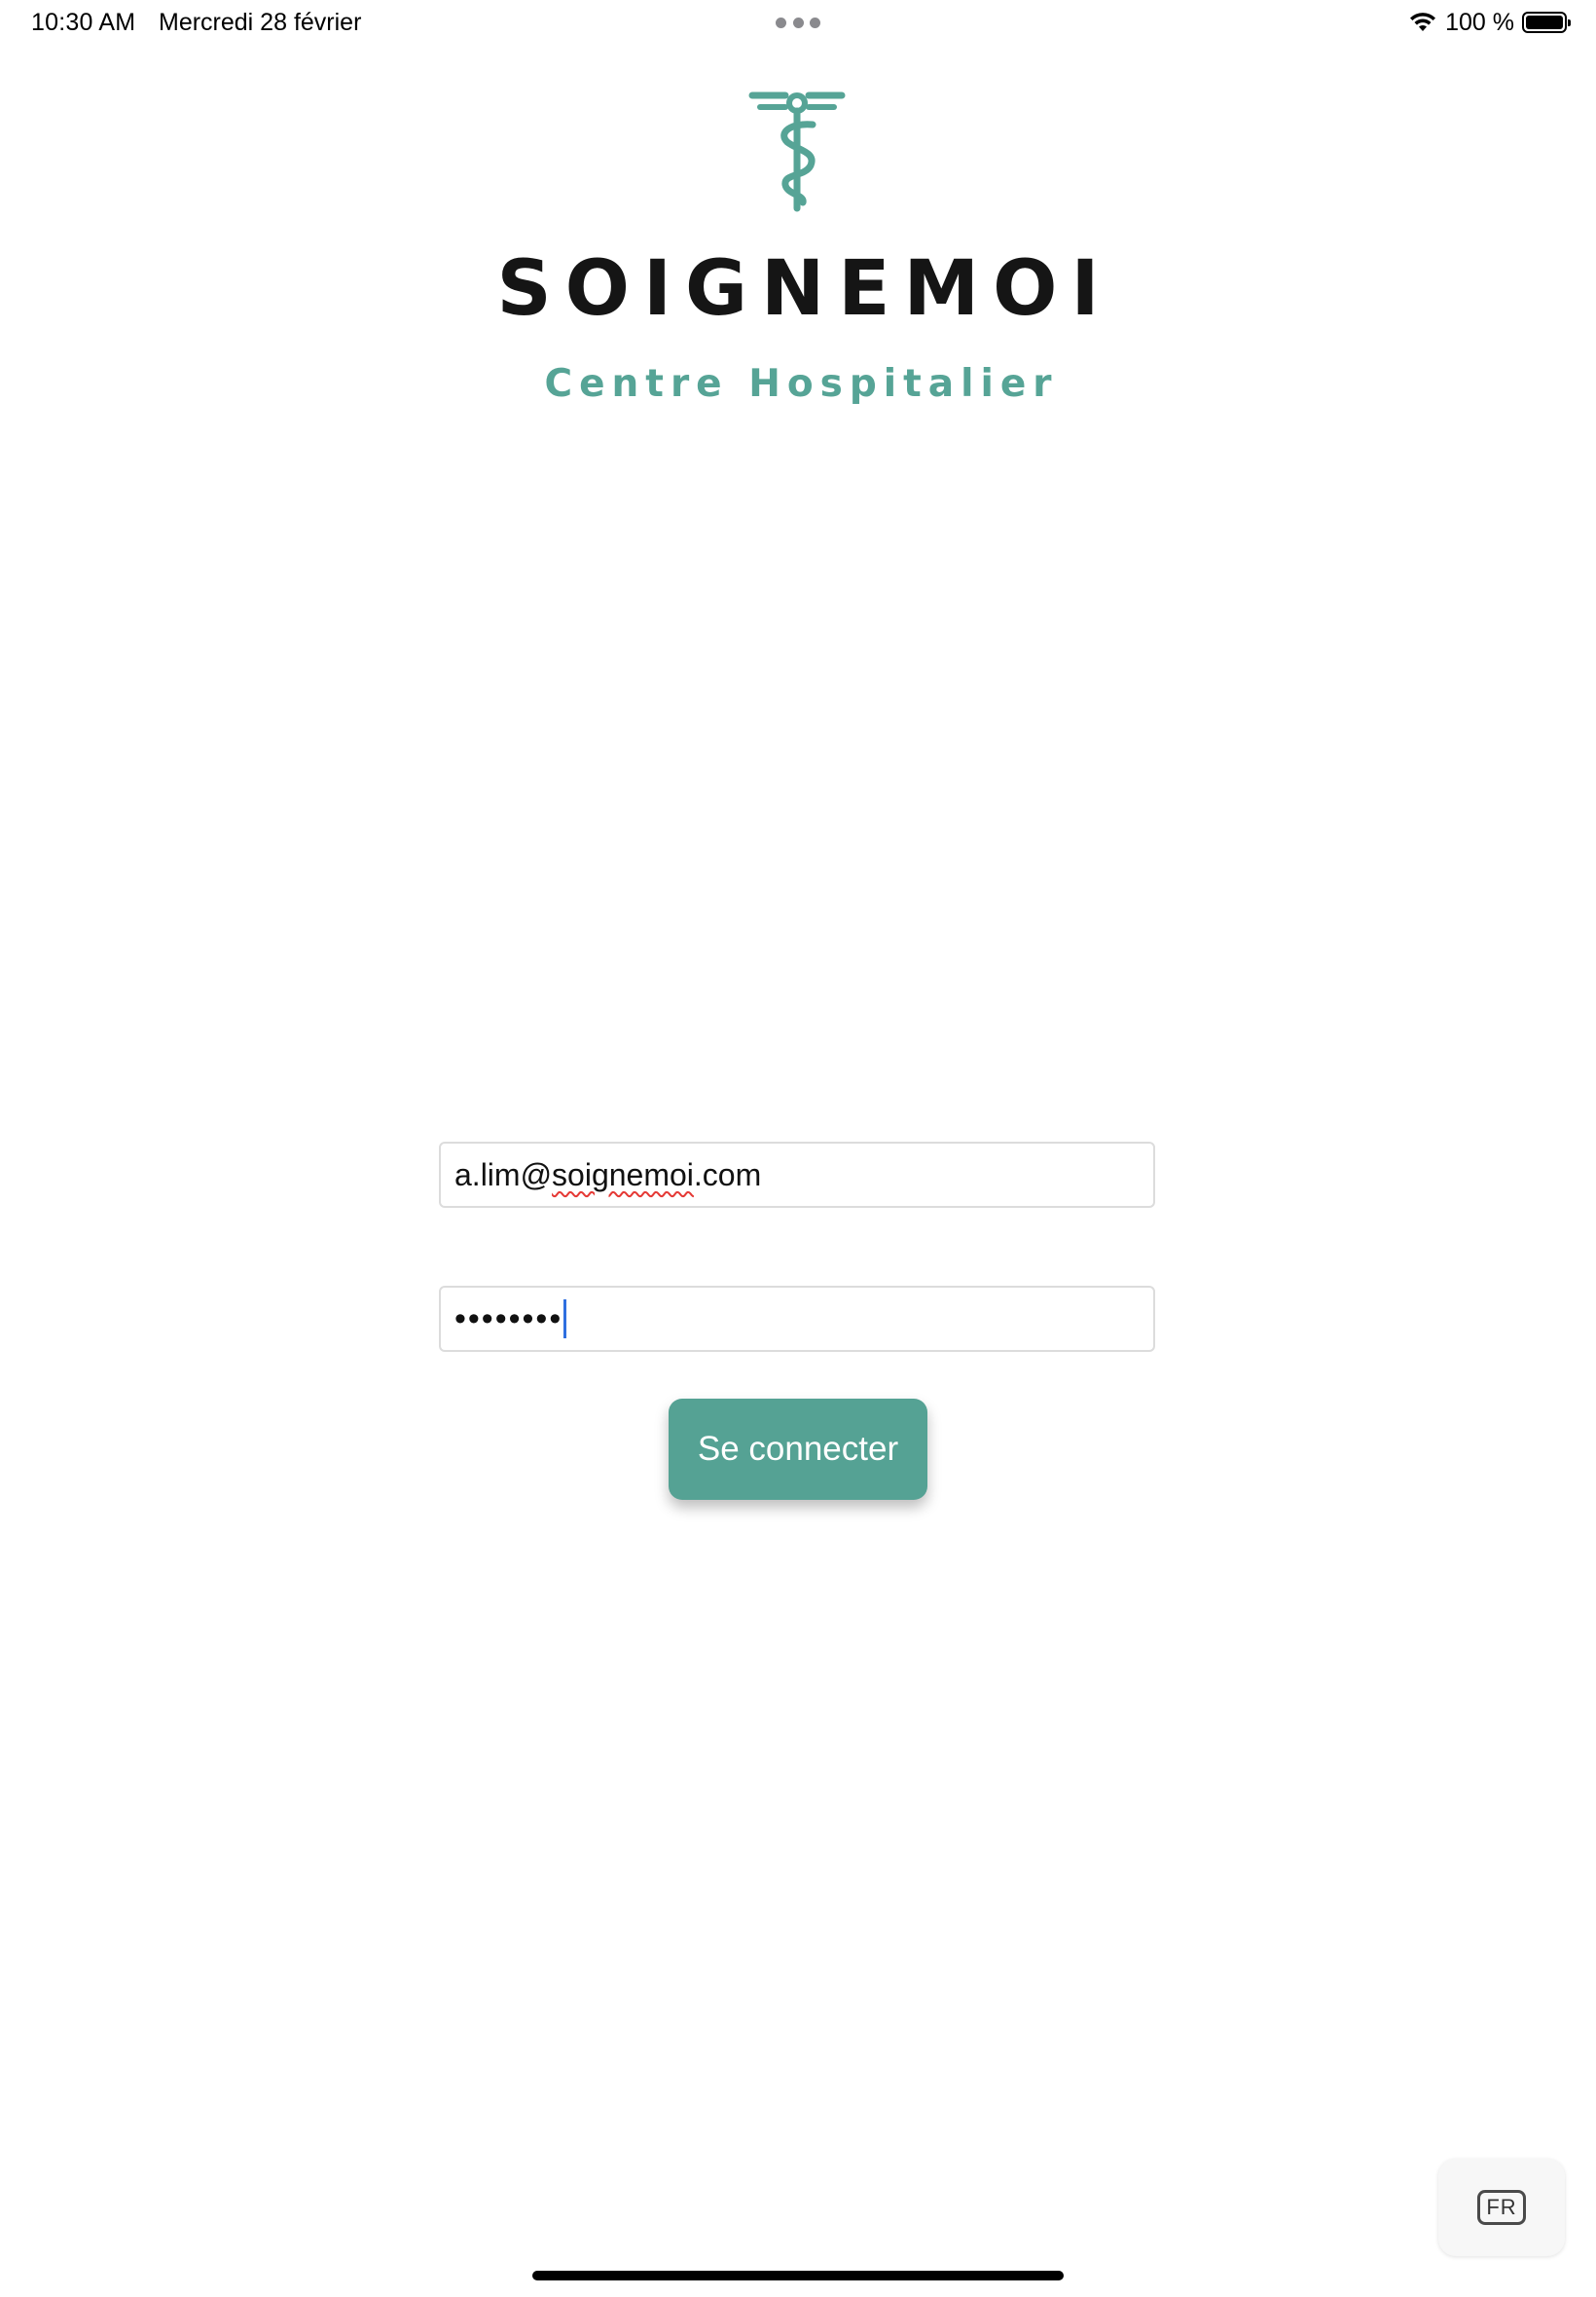  Describe the element at coordinates (797, 1319) in the screenshot. I see `password-field: ••••••••` at that location.